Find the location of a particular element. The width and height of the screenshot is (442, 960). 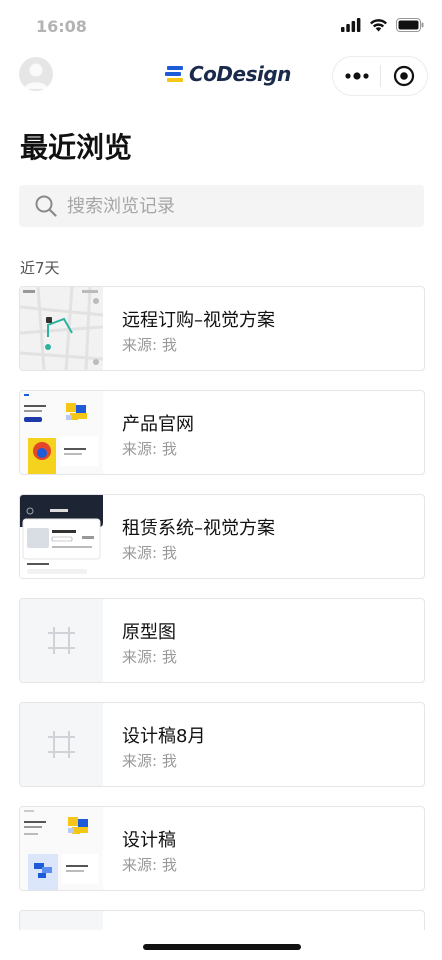

search-box is located at coordinates (221, 206).